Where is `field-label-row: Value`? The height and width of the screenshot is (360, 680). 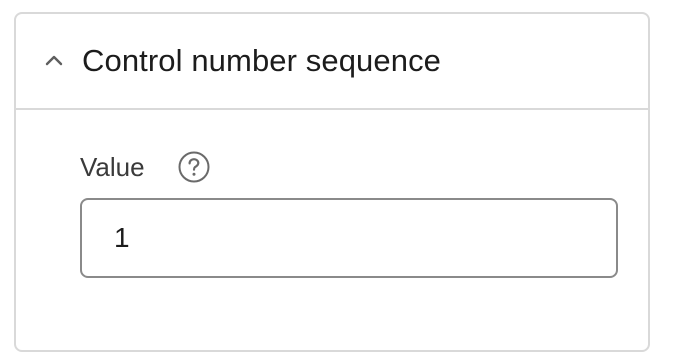
field-label-row: Value is located at coordinates (145, 167).